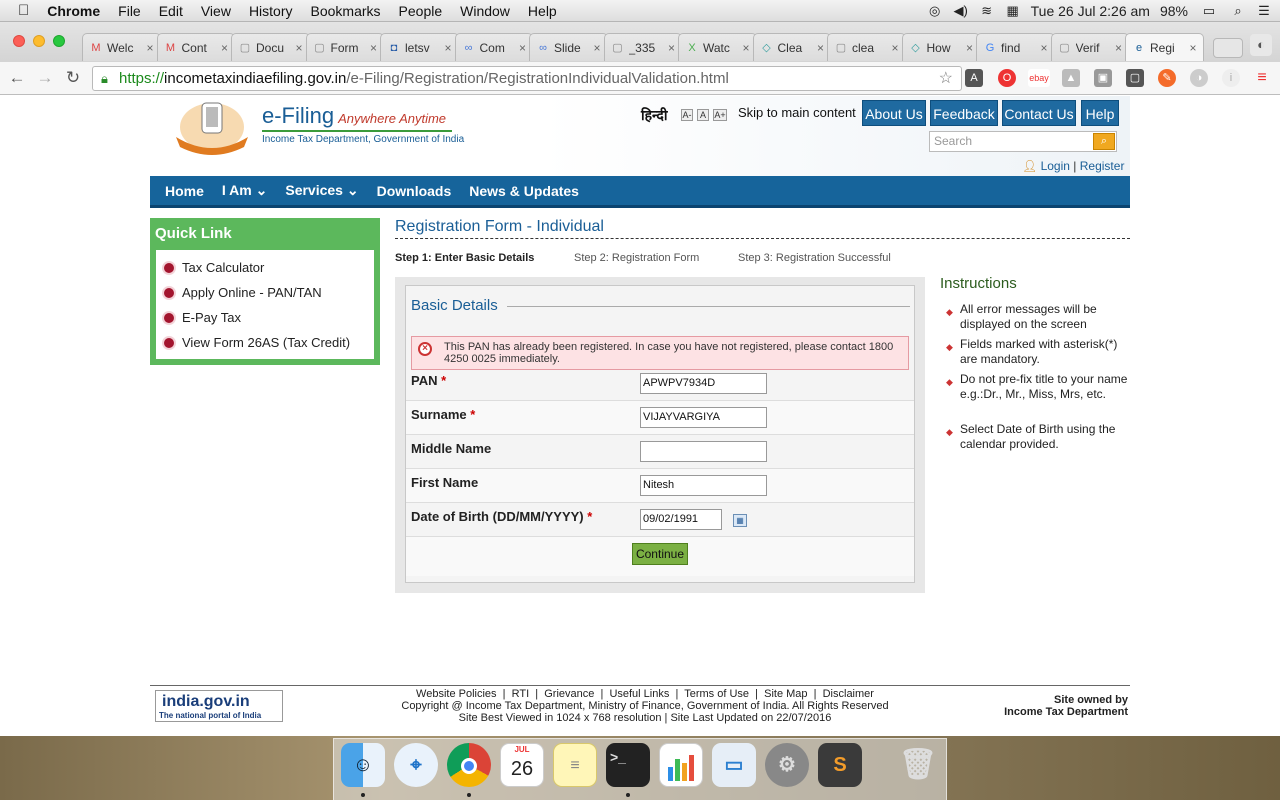 This screenshot has height=800, width=1280. What do you see at coordinates (59, 41) in the screenshot?
I see `zoom-window-icon` at bounding box center [59, 41].